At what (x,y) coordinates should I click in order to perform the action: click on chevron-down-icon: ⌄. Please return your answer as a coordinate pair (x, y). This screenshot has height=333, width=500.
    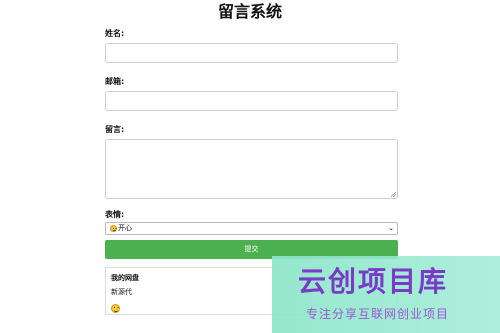
    Looking at the image, I should click on (391, 228).